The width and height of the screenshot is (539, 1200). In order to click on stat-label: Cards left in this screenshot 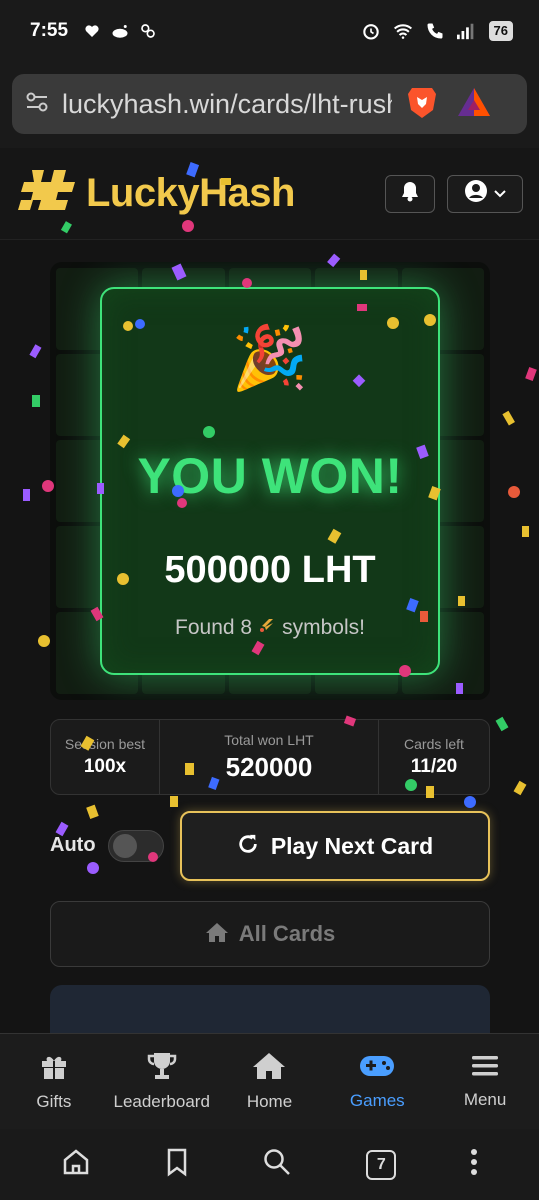, I will do `click(434, 744)`.